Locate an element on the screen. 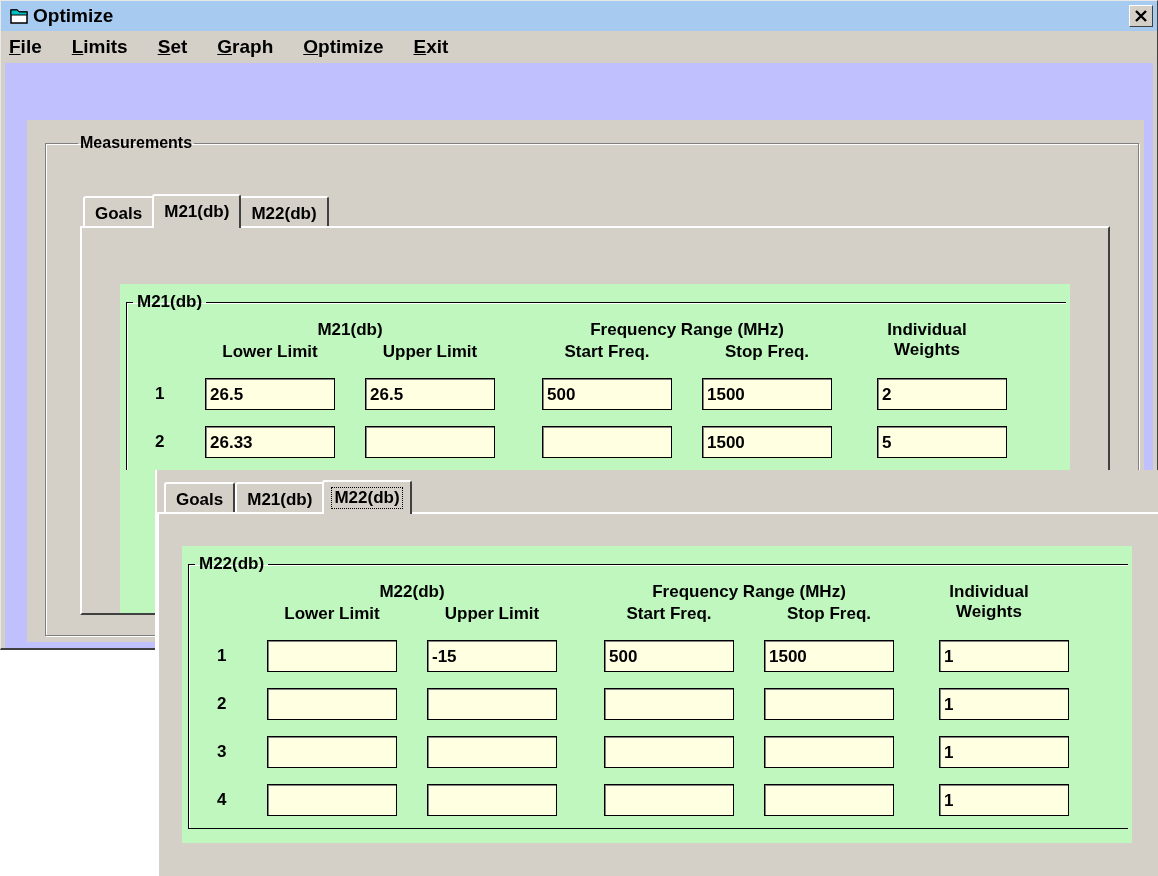 Image resolution: width=1158 pixels, height=876 pixels. menu-item: Set is located at coordinates (172, 47).